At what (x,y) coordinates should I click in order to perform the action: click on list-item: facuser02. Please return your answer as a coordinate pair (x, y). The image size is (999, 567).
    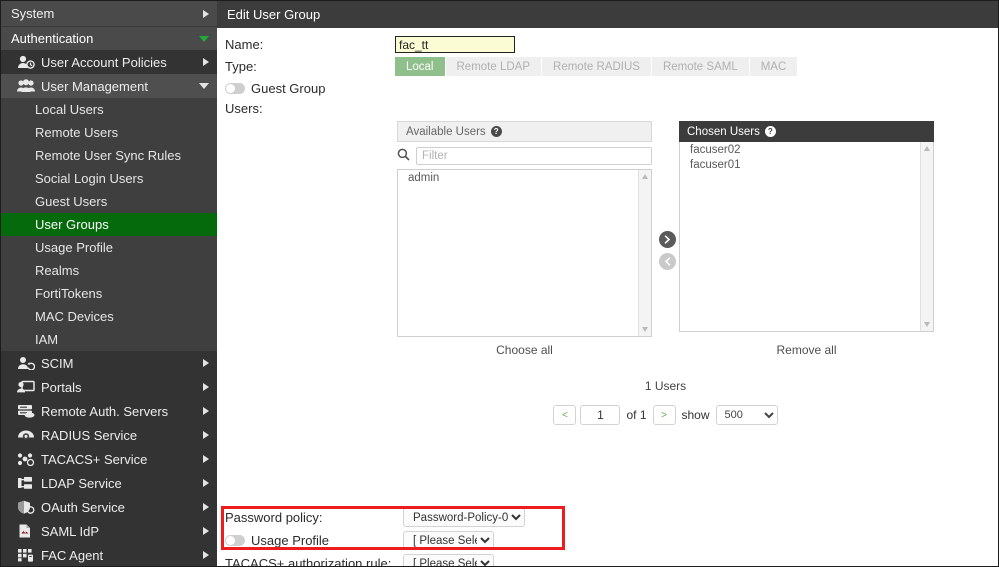
    Looking at the image, I should click on (806, 149).